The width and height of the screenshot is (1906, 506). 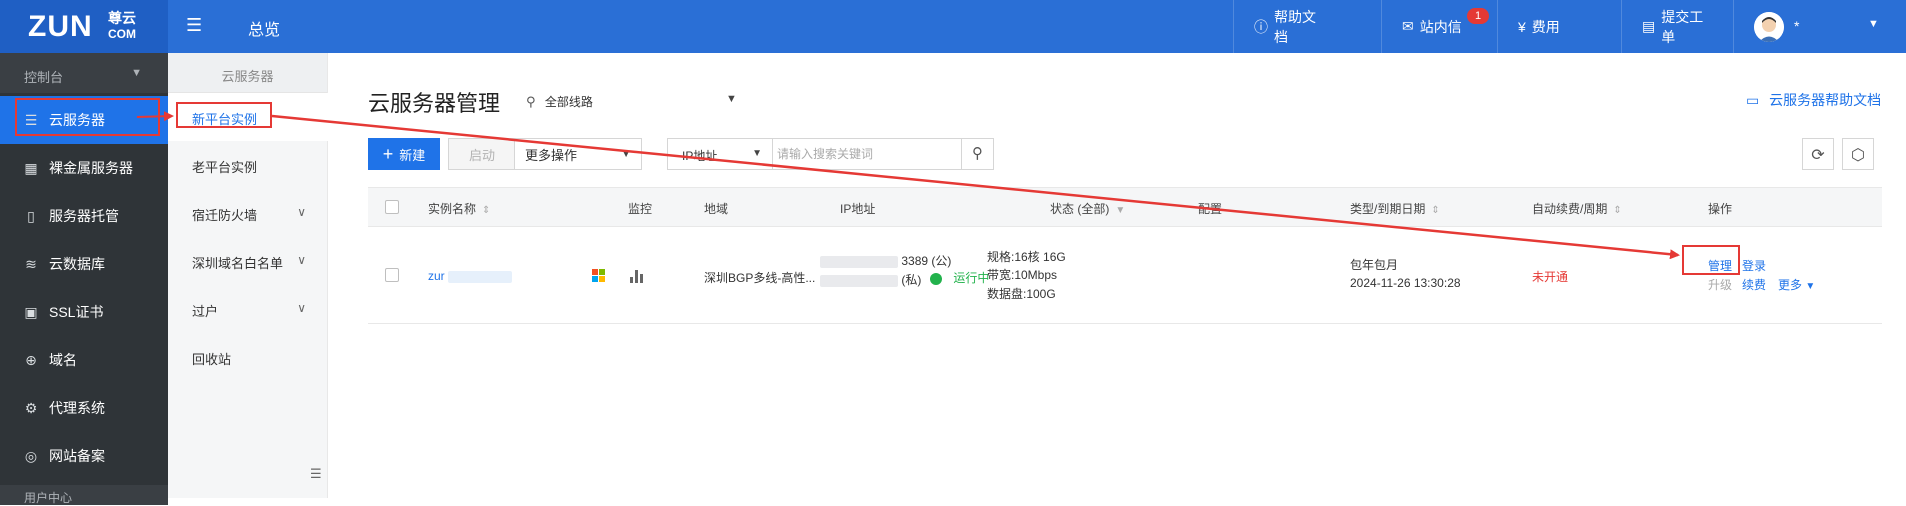 What do you see at coordinates (84, 360) in the screenshot?
I see `sidebar-item-domain: ⊕ 域名` at bounding box center [84, 360].